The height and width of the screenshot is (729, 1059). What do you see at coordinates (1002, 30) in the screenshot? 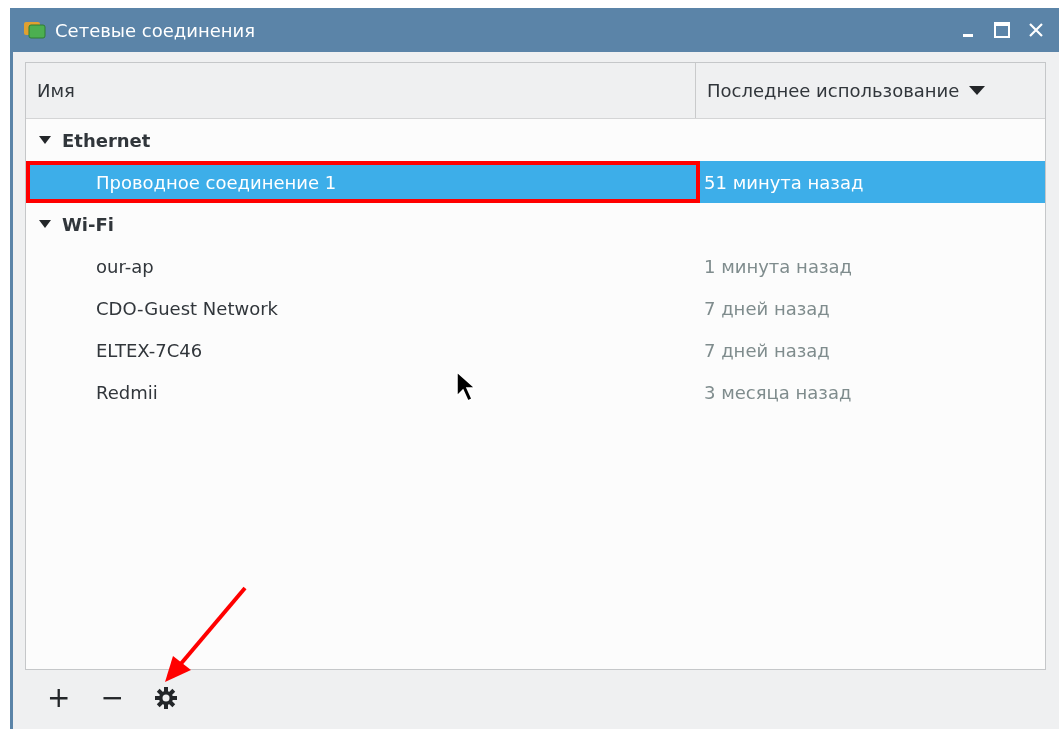
I see `maximize-icon` at bounding box center [1002, 30].